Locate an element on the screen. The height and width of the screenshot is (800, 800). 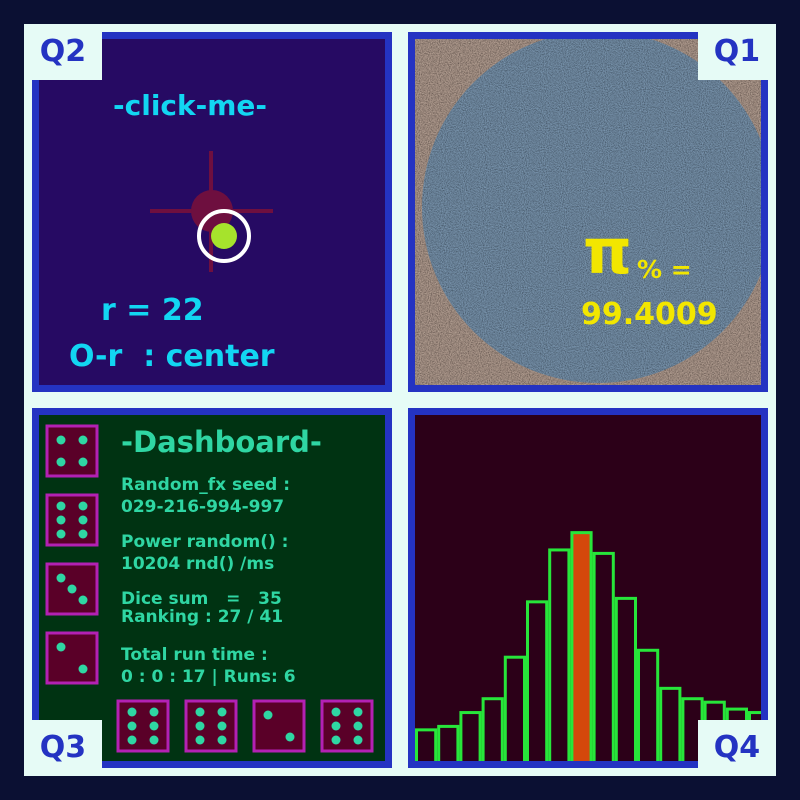
mode-readout: O-r : center is located at coordinates (172, 356).